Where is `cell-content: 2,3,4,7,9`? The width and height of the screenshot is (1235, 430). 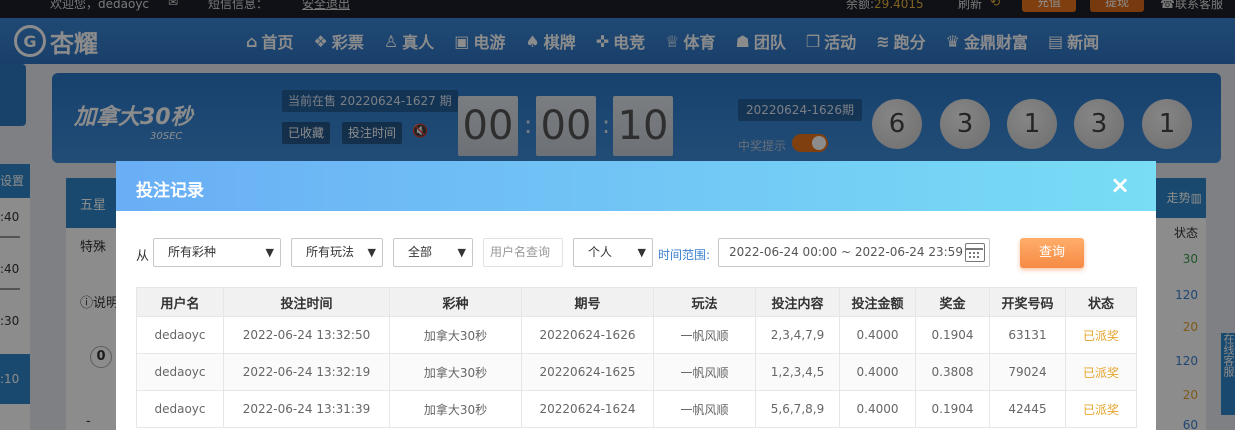 cell-content: 2,3,4,7,9 is located at coordinates (797, 335).